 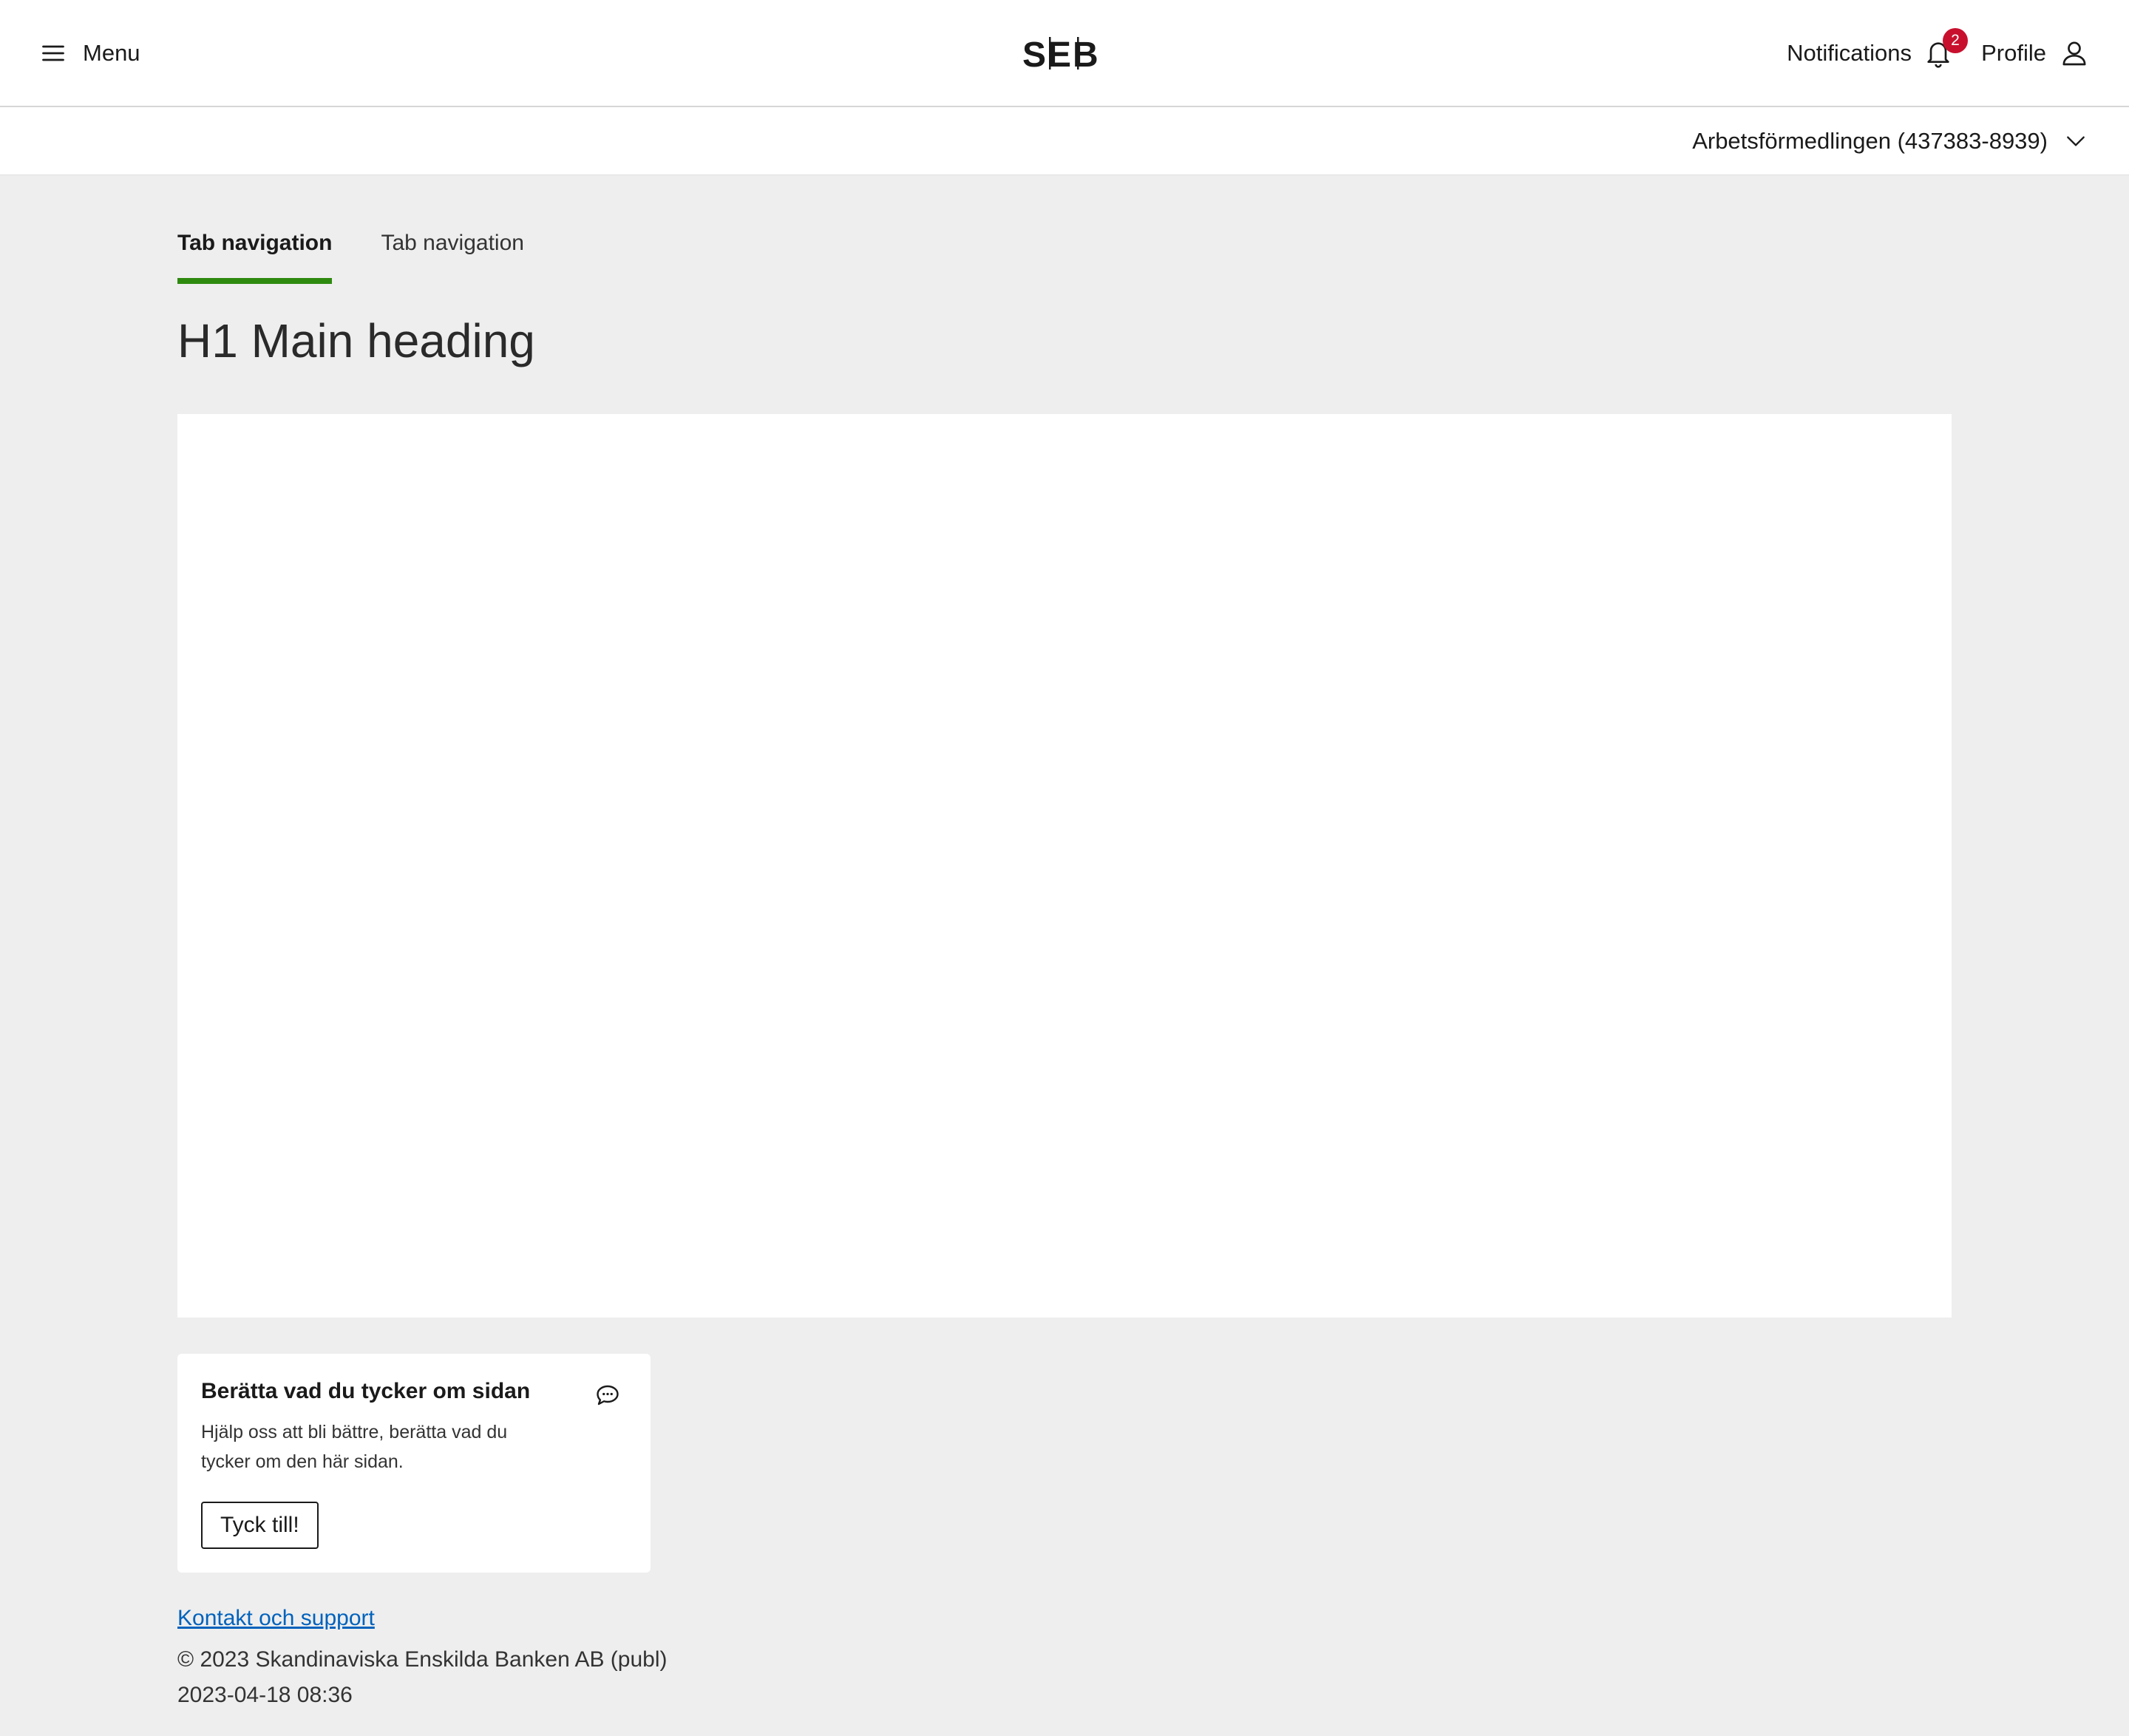 What do you see at coordinates (608, 1395) in the screenshot?
I see `chat-bubble-icon` at bounding box center [608, 1395].